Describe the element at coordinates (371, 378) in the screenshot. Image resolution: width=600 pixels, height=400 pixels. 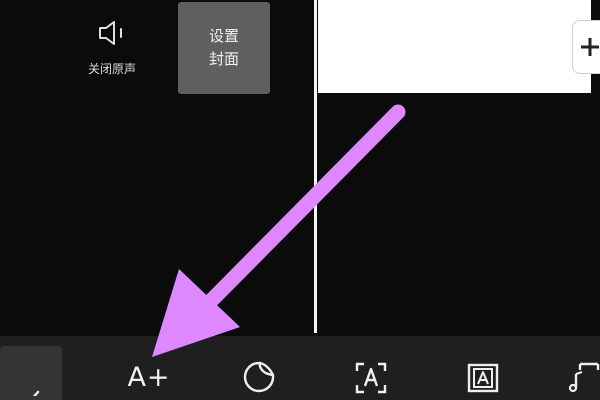
I see `text-recognition-icon` at that location.